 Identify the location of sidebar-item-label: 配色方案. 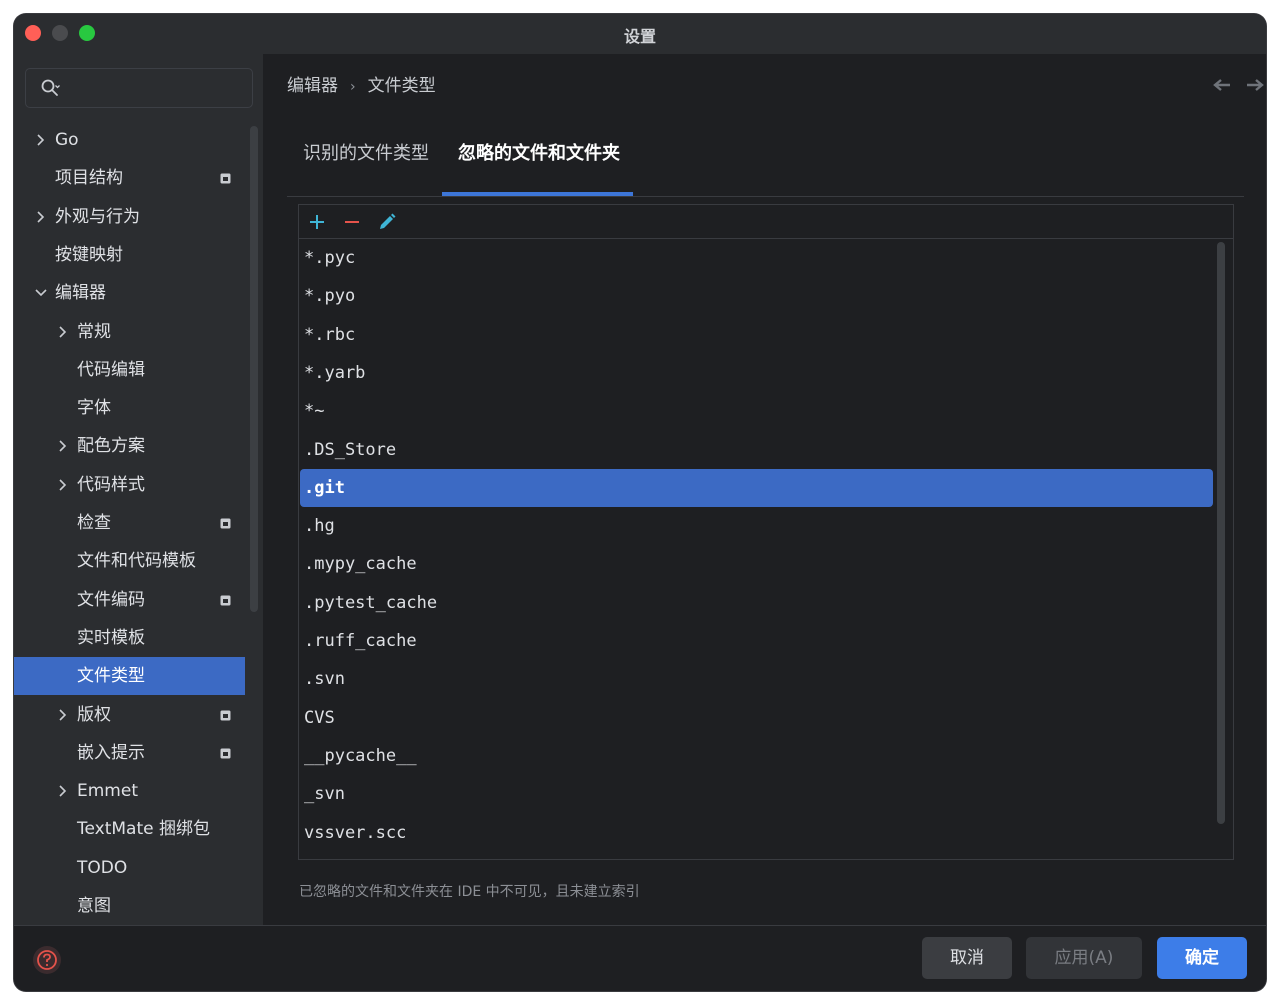
(111, 446).